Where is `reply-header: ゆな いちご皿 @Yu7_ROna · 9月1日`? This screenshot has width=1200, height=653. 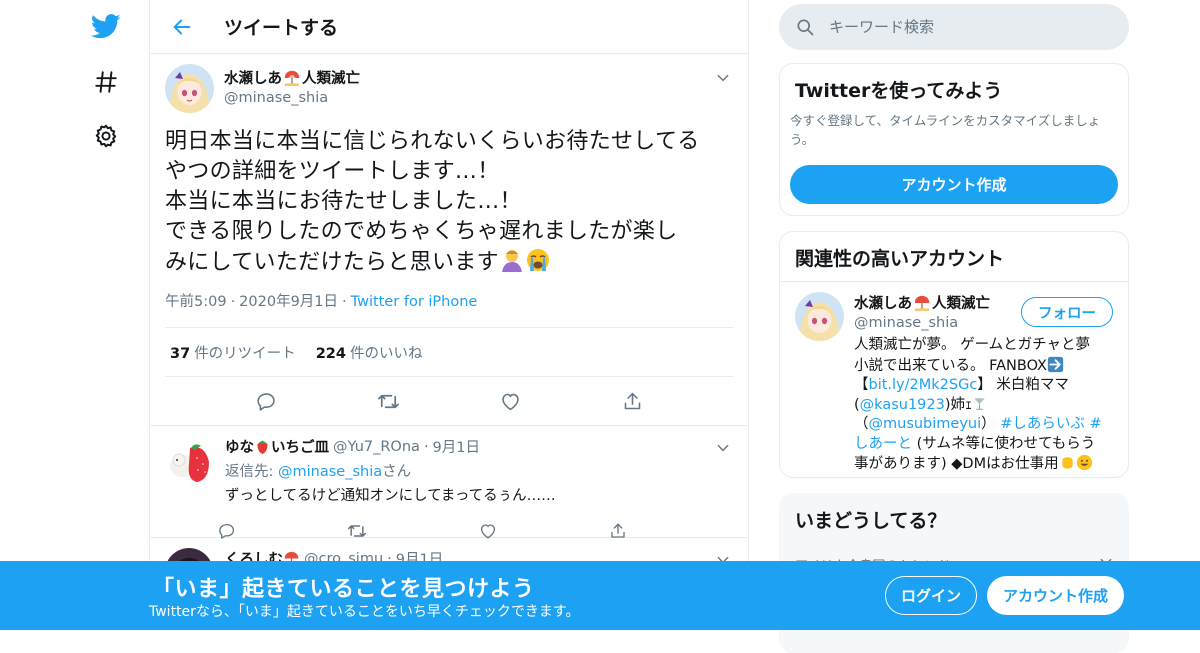
reply-header: ゆな いちご皿 @Yu7_ROna · 9月1日 is located at coordinates (479, 446).